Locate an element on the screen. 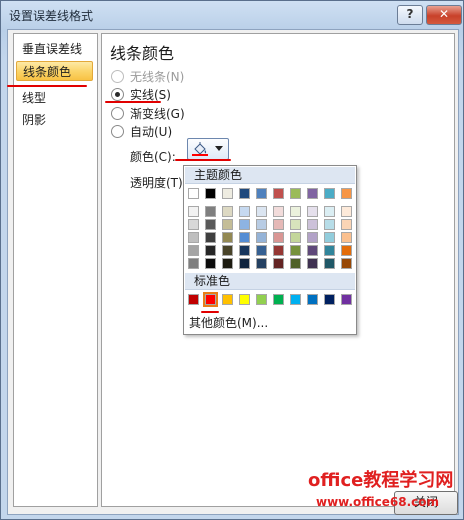  annotation-underline-solid is located at coordinates (133, 102).